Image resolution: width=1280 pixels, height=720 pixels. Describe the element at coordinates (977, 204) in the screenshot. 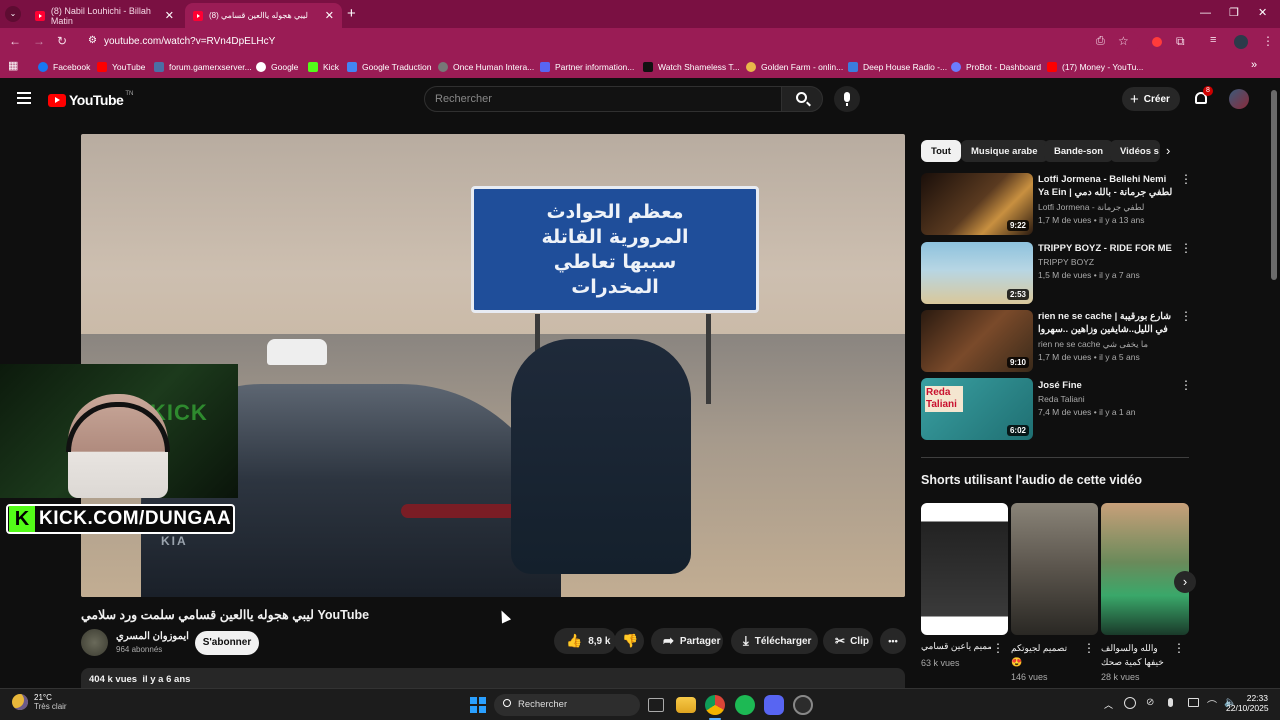

I see `rec-thumbnail: 9:22` at that location.